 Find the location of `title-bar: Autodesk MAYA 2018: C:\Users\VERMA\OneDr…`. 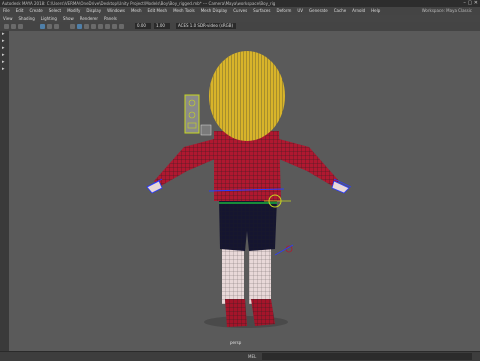

title-bar: Autodesk MAYA 2018: C:\Users\VERMA\OneDr… is located at coordinates (240, 3).